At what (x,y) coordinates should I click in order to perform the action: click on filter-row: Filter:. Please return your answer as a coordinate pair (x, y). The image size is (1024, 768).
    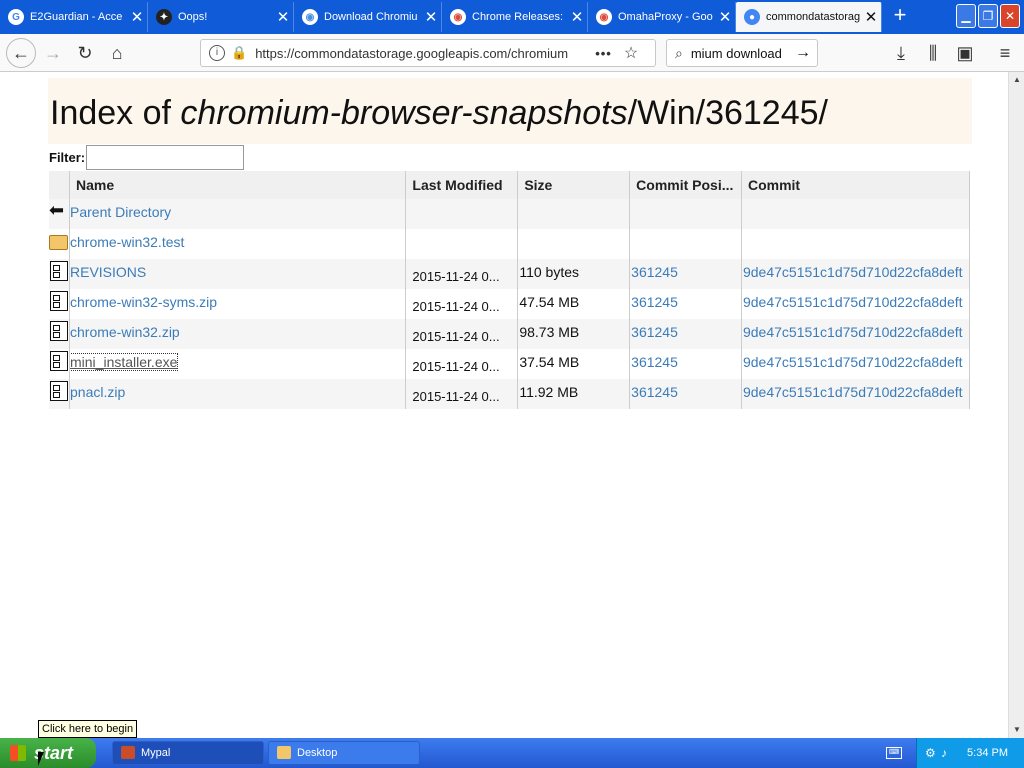
    Looking at the image, I should click on (147, 157).